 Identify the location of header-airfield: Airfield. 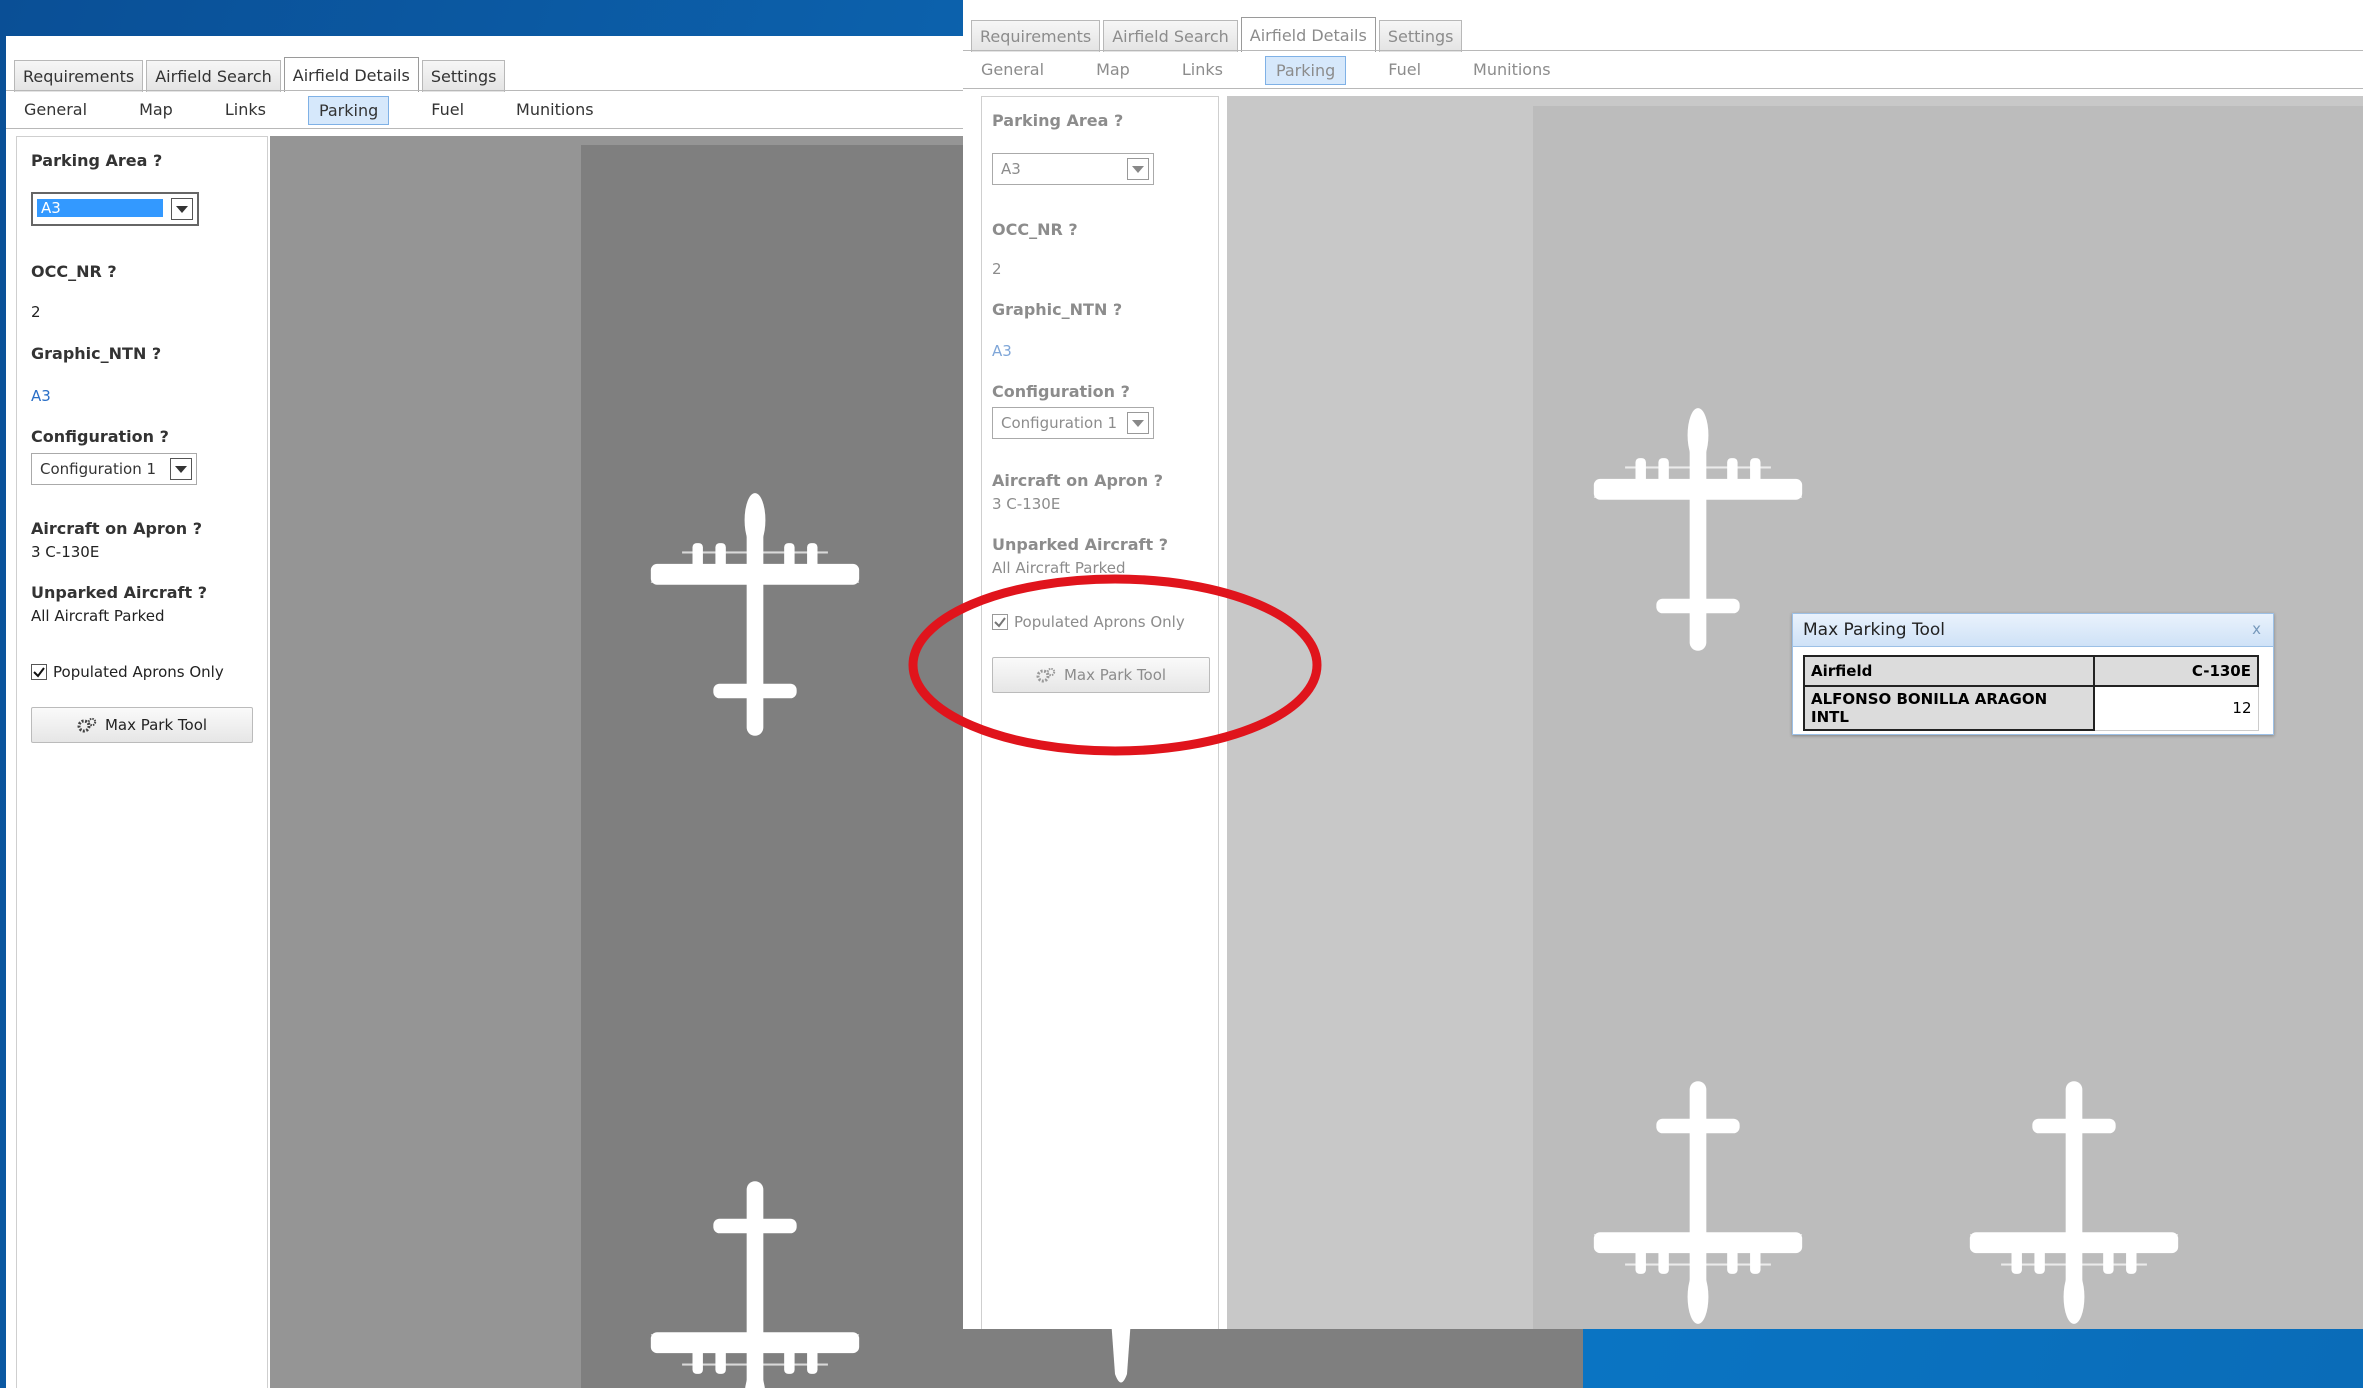
(1949, 671).